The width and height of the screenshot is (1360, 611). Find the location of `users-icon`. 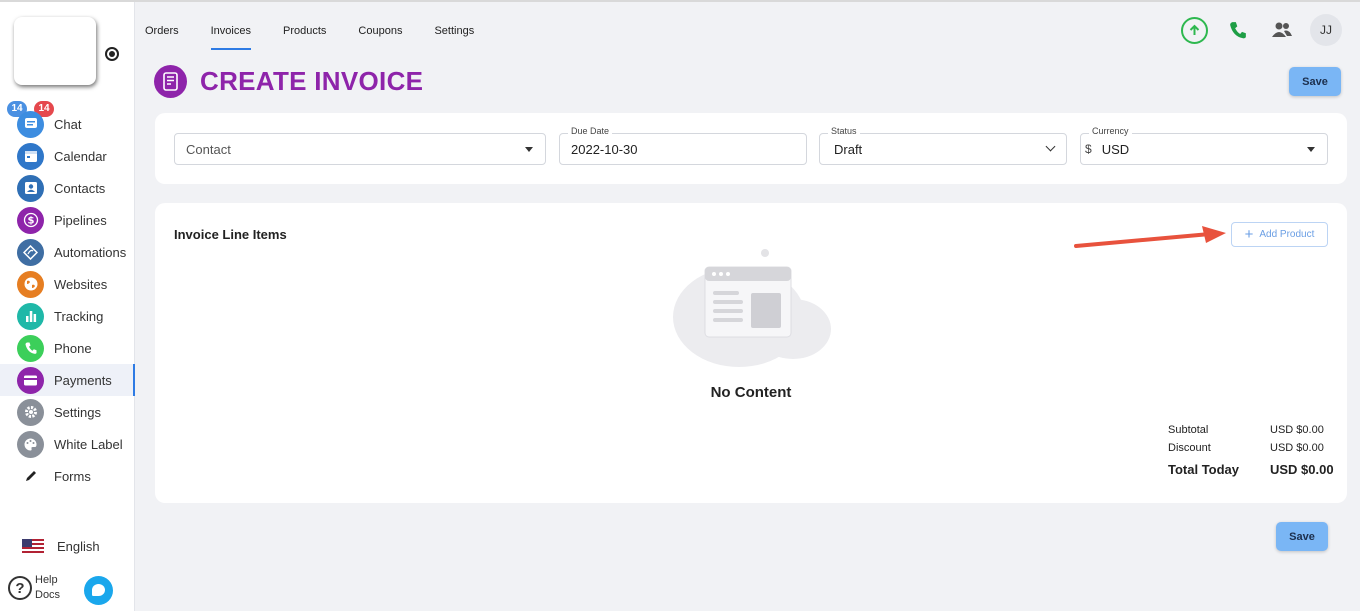

users-icon is located at coordinates (1282, 29).